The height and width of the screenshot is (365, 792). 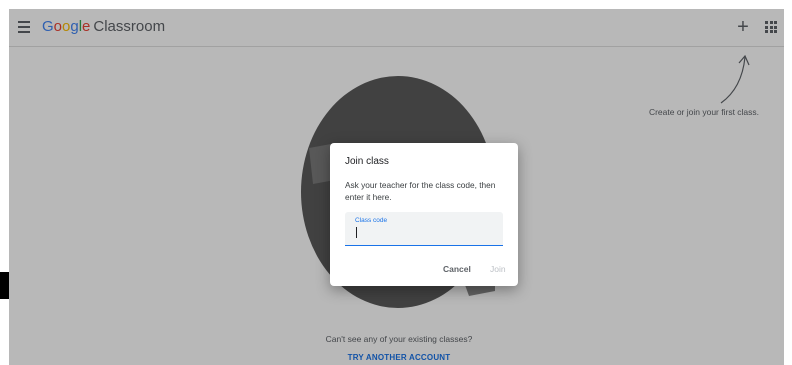 What do you see at coordinates (424, 245) in the screenshot?
I see `field-focus-underline` at bounding box center [424, 245].